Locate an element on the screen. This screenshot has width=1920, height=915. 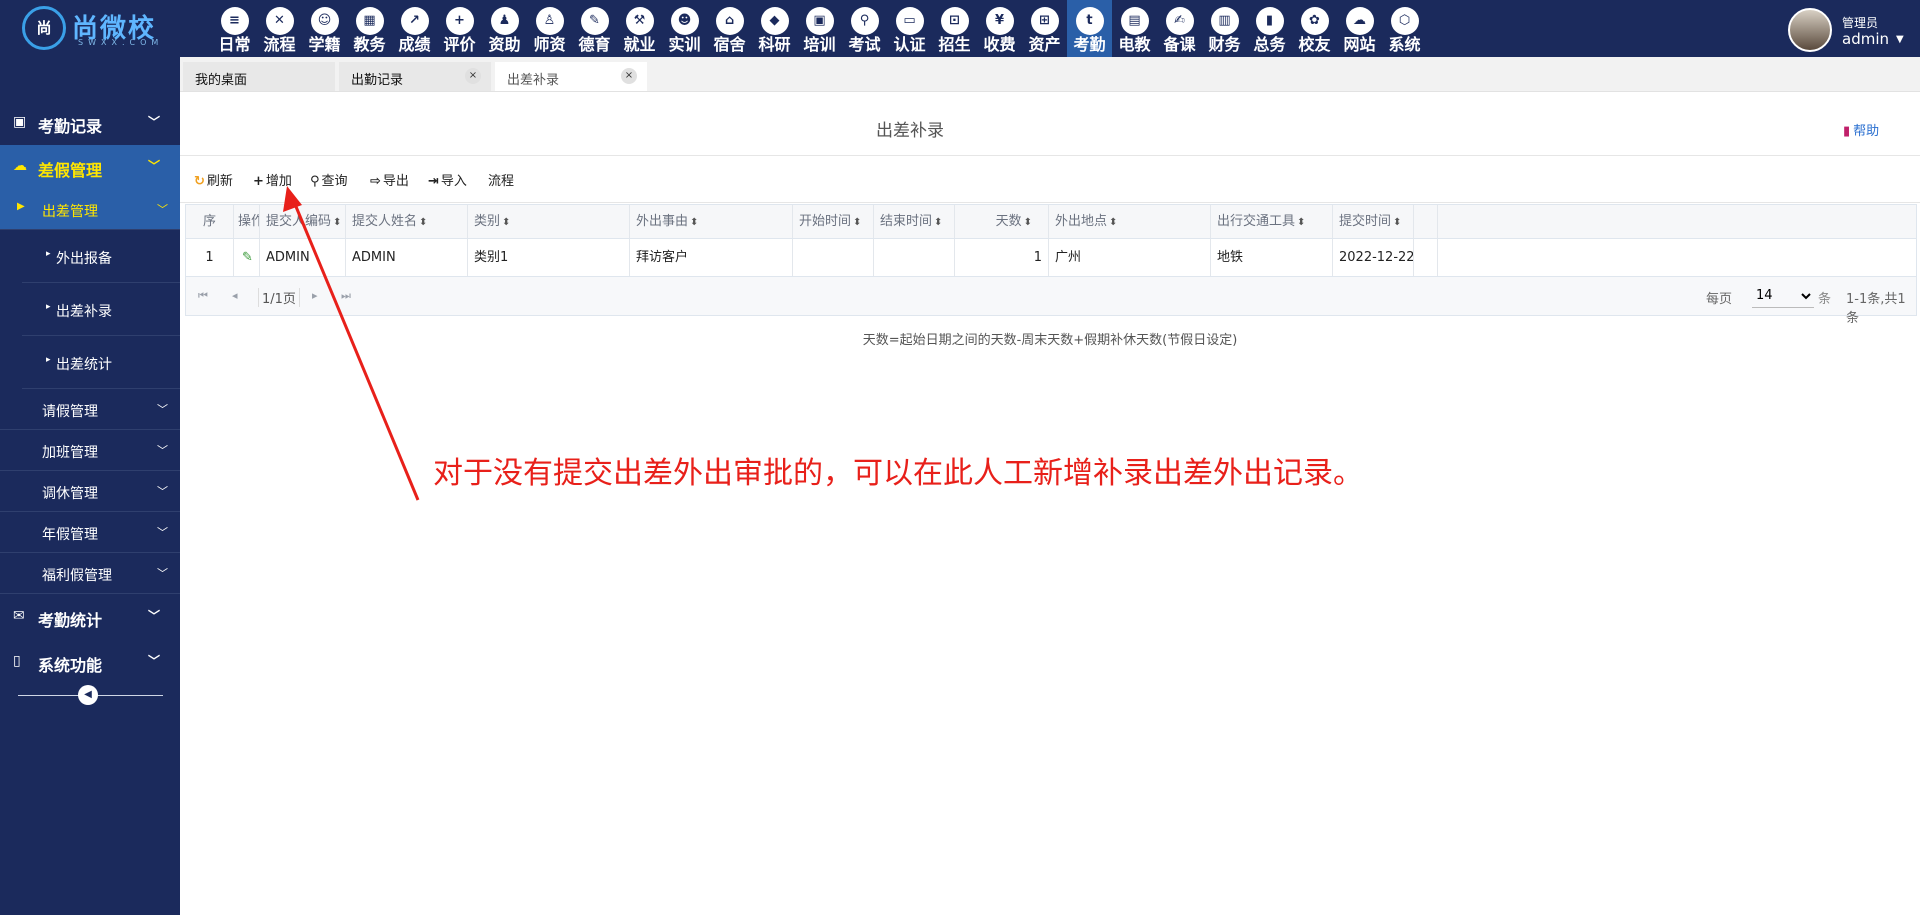
nav-item-6: ♟ 资助 is located at coordinates (504, 28).